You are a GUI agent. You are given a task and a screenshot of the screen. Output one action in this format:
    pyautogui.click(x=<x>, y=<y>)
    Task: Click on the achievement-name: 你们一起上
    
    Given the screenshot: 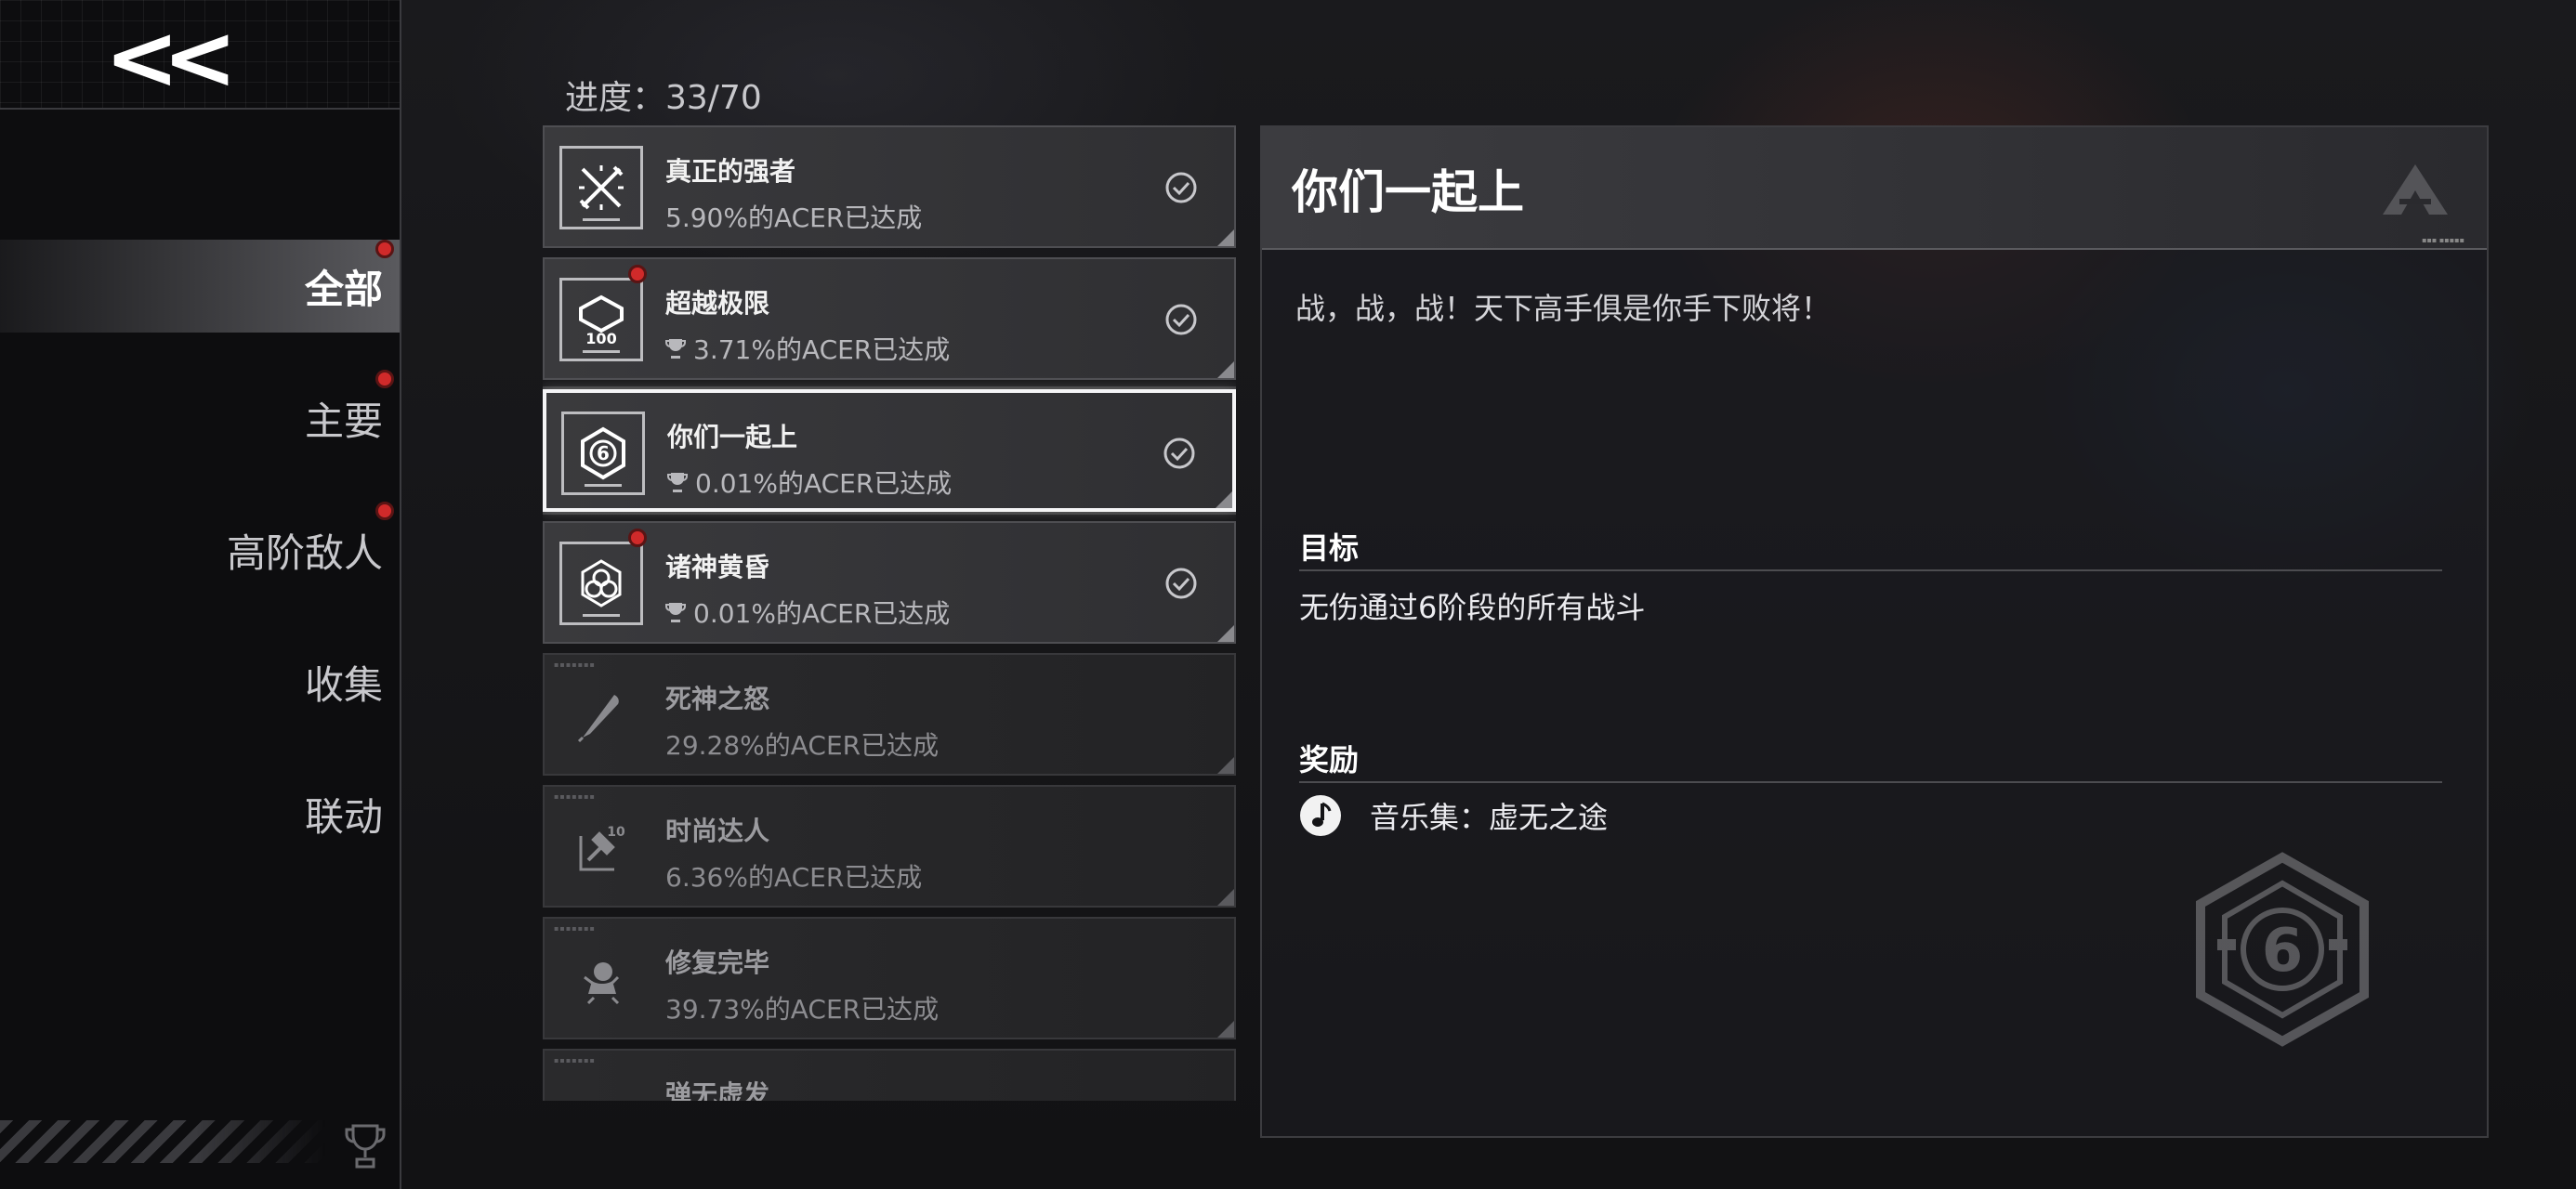 What is the action you would take?
    pyautogui.click(x=732, y=437)
    